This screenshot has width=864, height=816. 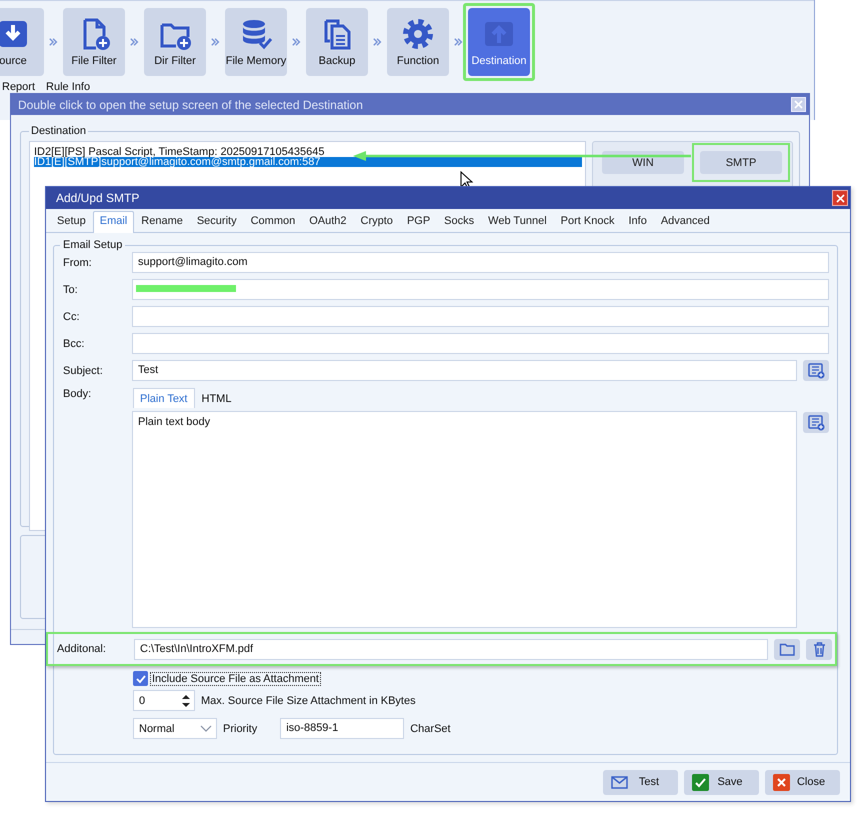 What do you see at coordinates (19, 87) in the screenshot?
I see `tab: Report` at bounding box center [19, 87].